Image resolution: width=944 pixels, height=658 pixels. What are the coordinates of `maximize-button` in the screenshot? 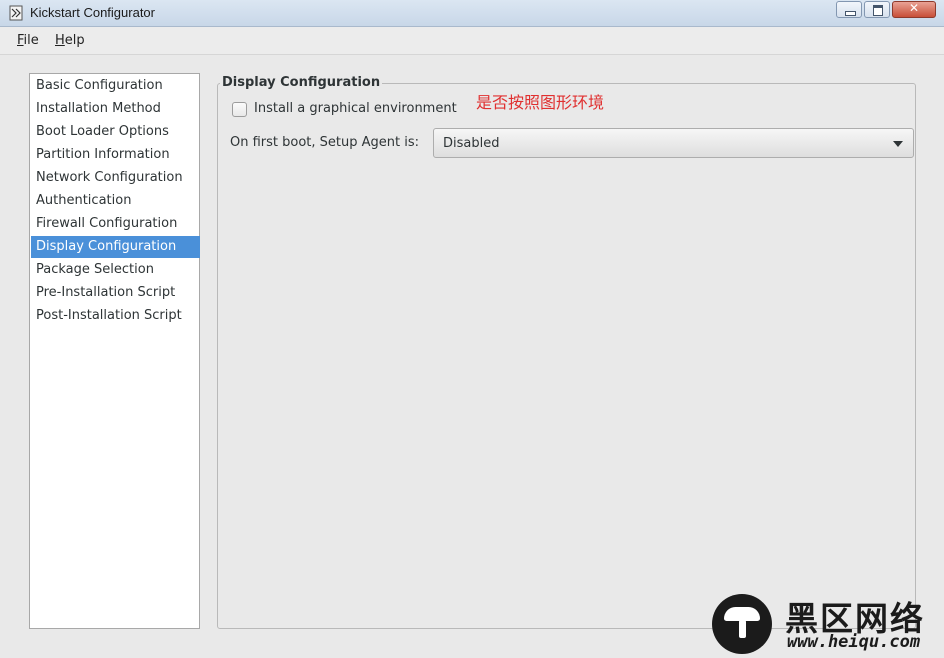 It's located at (877, 9).